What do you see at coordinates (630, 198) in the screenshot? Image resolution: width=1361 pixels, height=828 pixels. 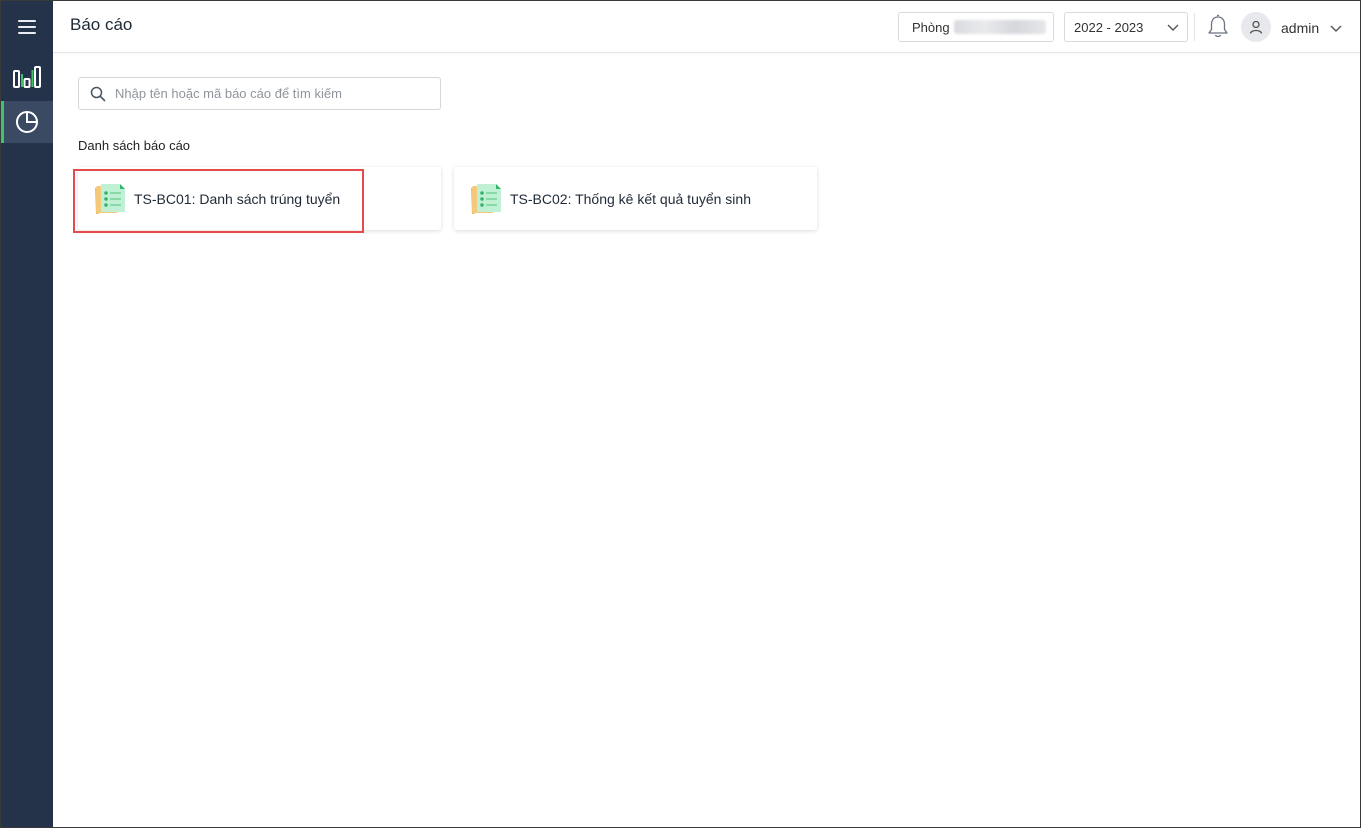 I see `report-title: TS-BC02: Thống kê kết quả tuyển sinh` at bounding box center [630, 198].